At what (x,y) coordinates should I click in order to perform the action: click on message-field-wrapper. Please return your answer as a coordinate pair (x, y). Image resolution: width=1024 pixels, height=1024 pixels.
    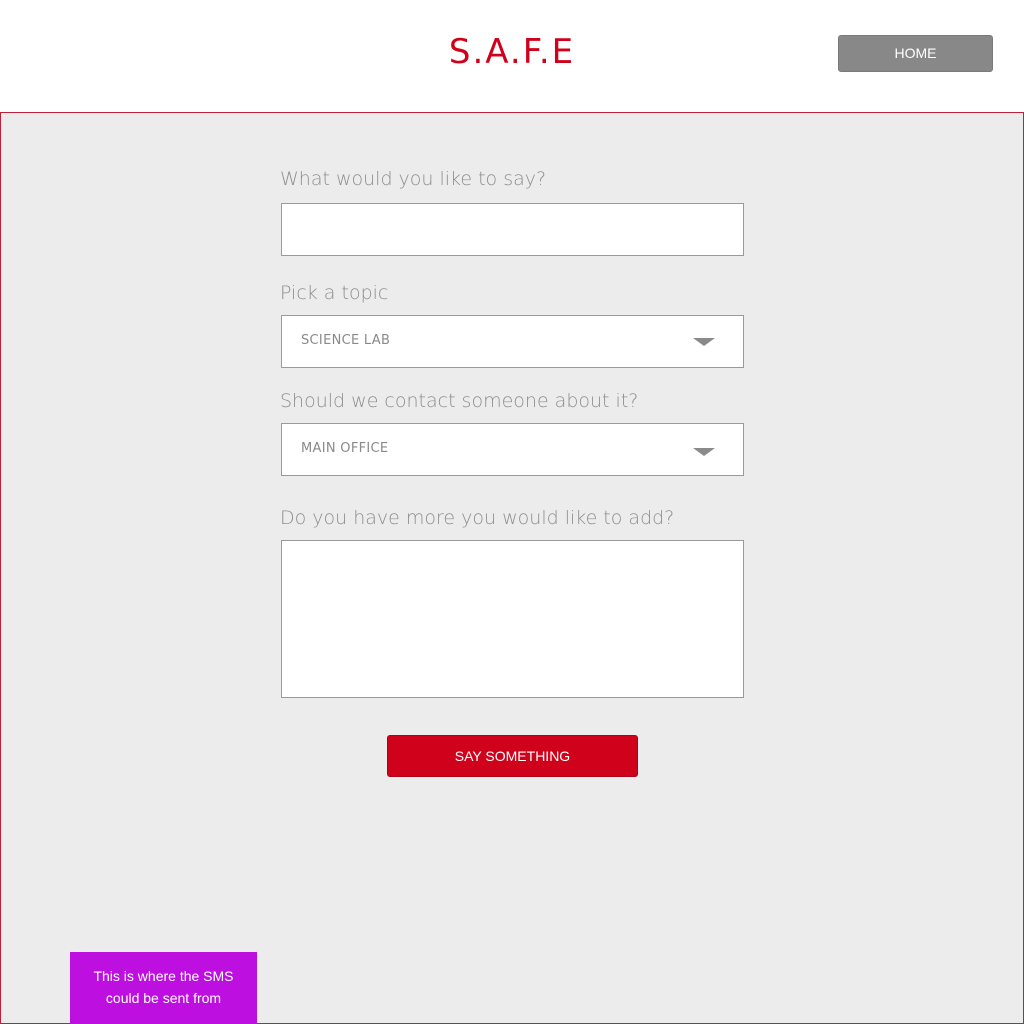
    Looking at the image, I should click on (512, 229).